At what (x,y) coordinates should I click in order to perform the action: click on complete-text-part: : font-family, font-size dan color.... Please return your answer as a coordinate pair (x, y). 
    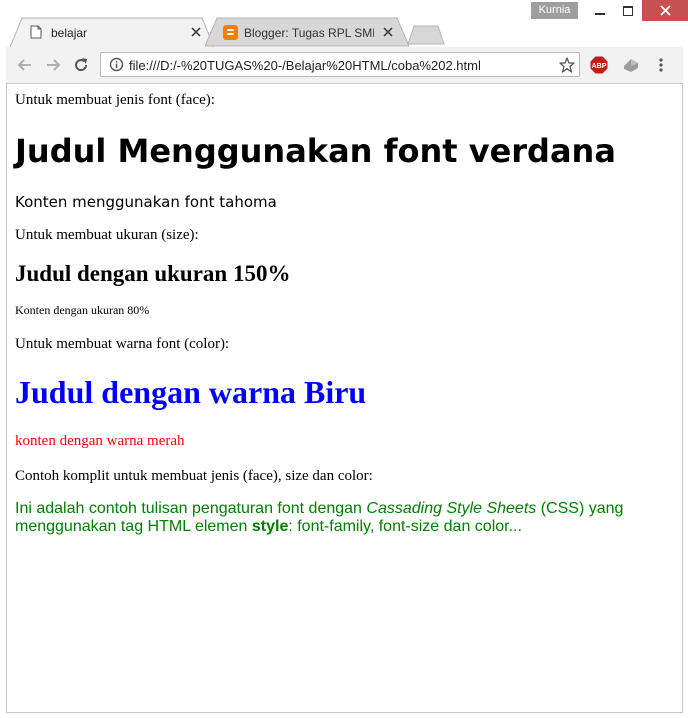
    Looking at the image, I should click on (405, 526).